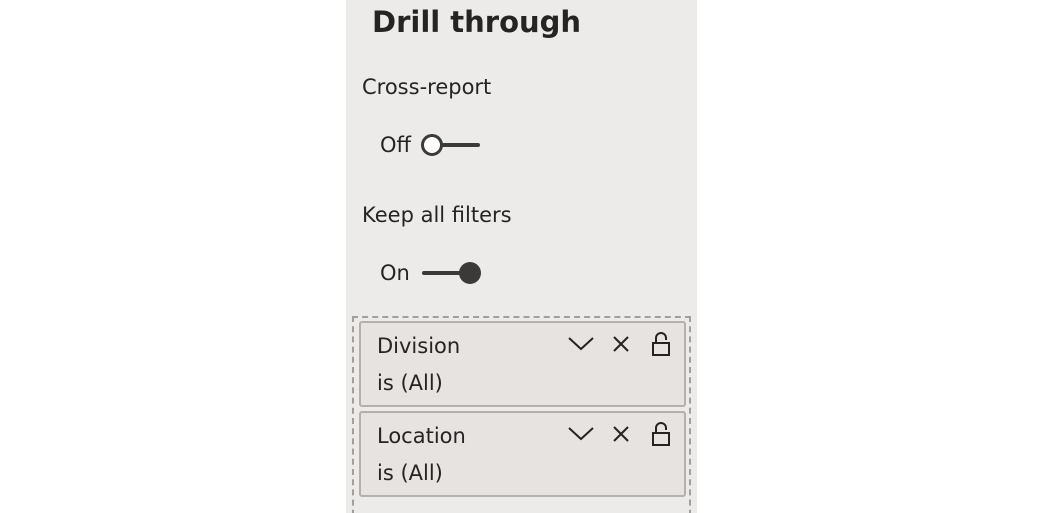  I want to click on keep-all-filters-state-text: On, so click(395, 273).